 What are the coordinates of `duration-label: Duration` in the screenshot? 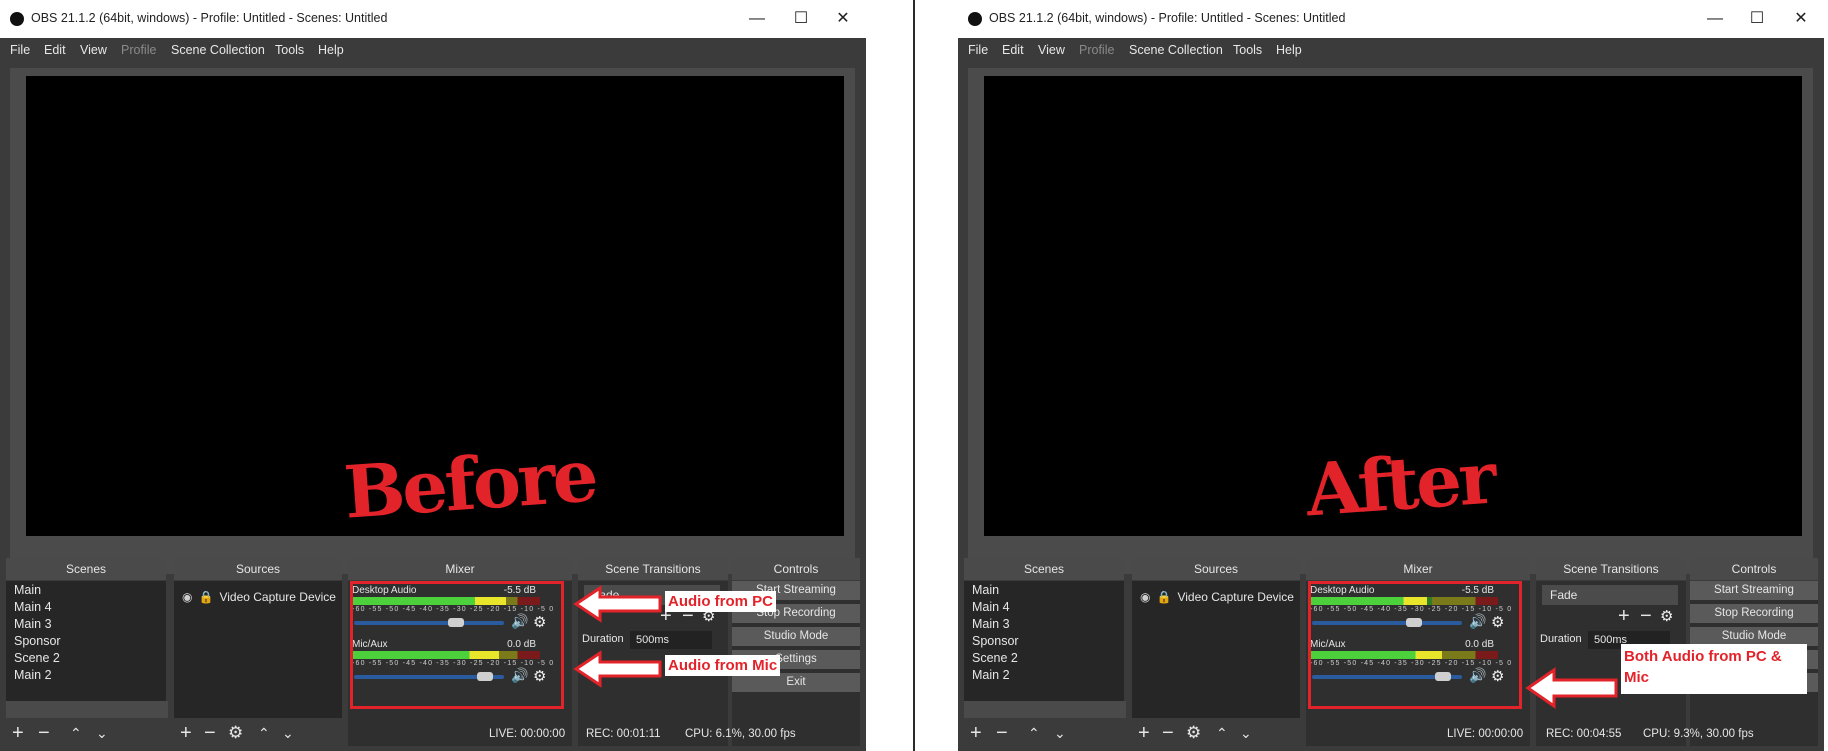 It's located at (603, 639).